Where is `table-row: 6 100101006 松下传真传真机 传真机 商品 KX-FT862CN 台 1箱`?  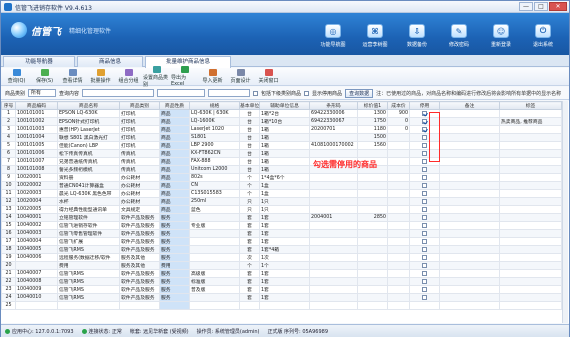
table-row: 6 100101006 松下传真传真机 传真机 商品 KX-FT862CN 台 1箱 is located at coordinates (281, 153).